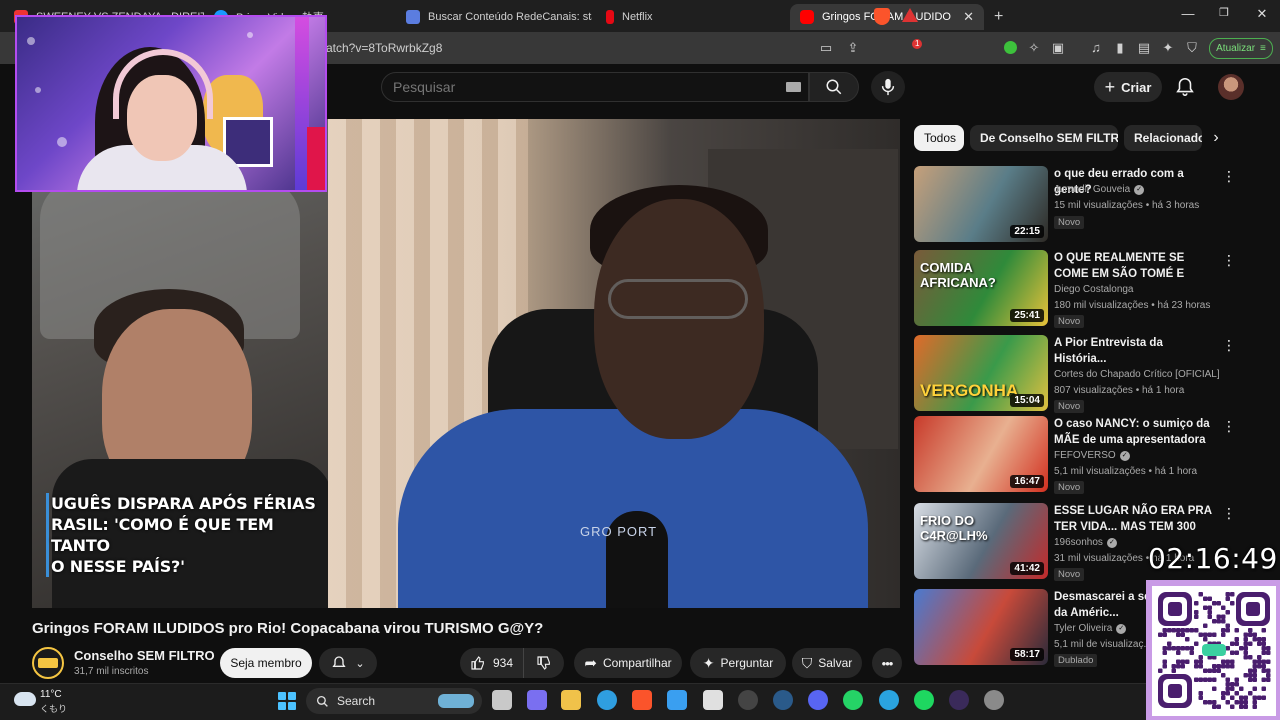 Image resolution: width=1280 pixels, height=720 pixels. I want to click on weather-condition: くもり, so click(53, 708).